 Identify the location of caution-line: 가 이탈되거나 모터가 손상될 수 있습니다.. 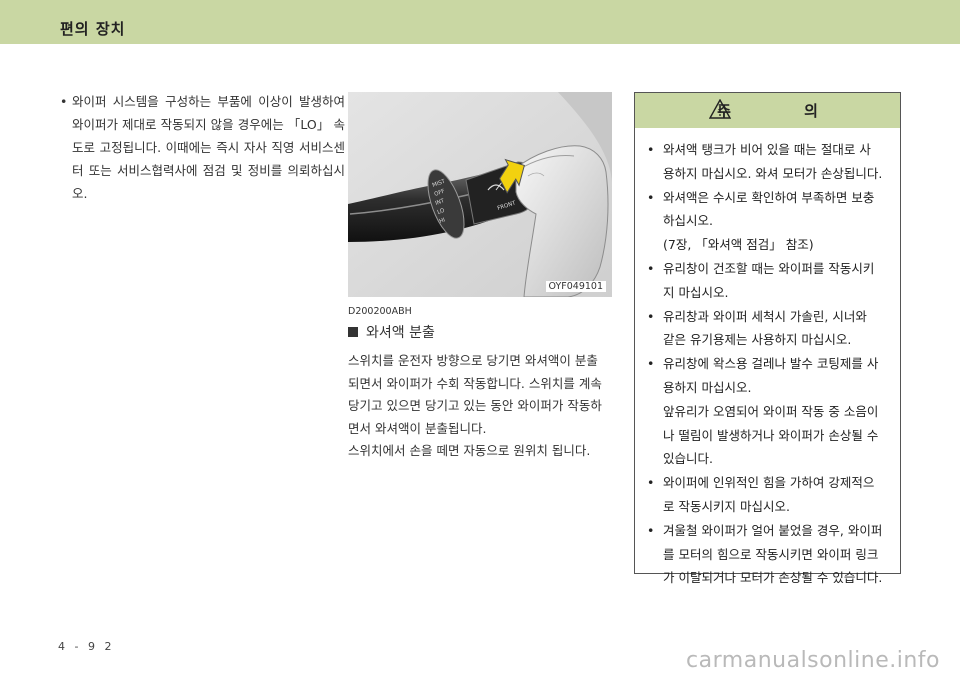
(773, 578).